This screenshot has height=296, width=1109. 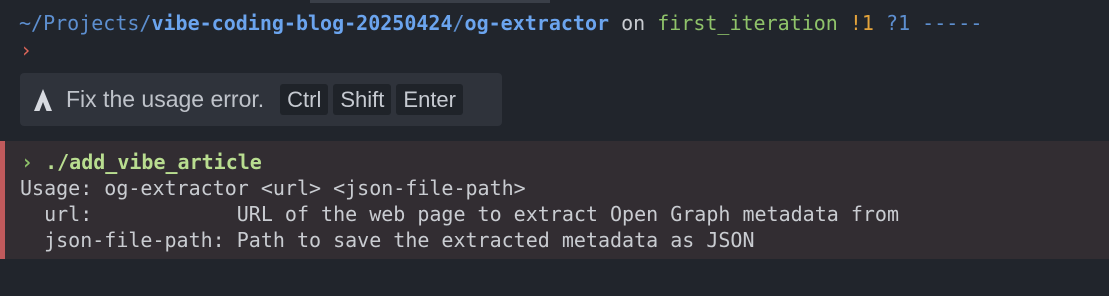 What do you see at coordinates (362, 99) in the screenshot?
I see `shift-key: Shift` at bounding box center [362, 99].